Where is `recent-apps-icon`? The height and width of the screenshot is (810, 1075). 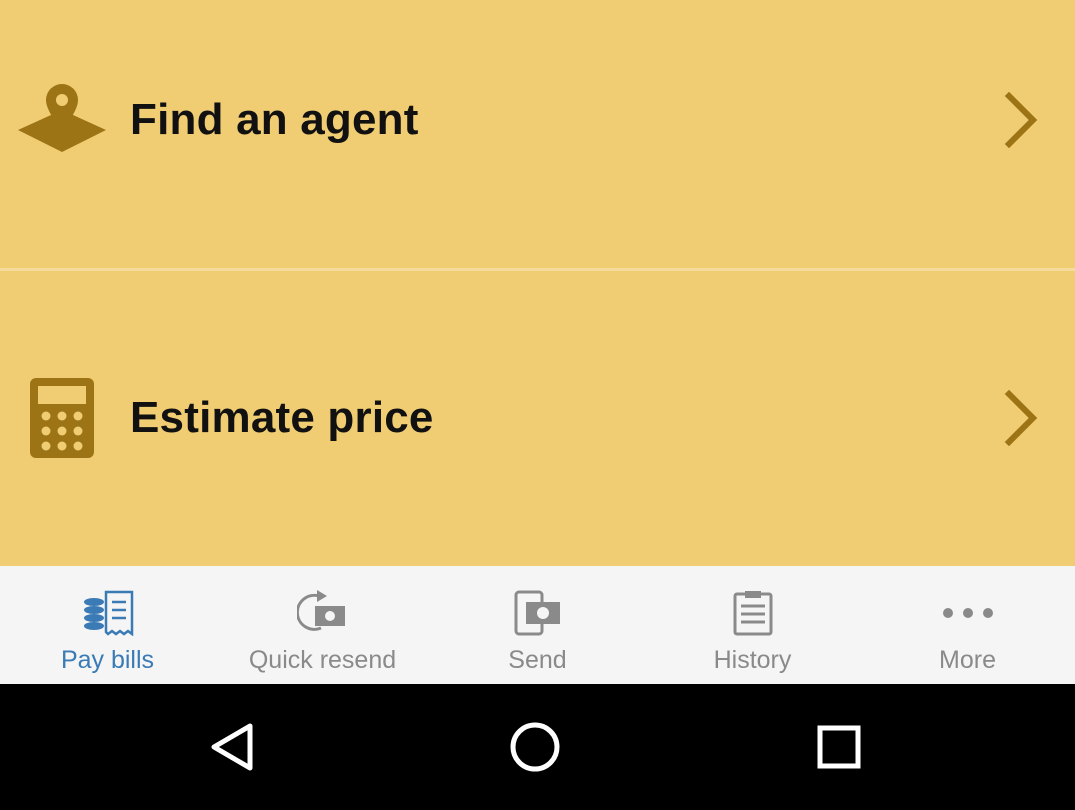 recent-apps-icon is located at coordinates (839, 747).